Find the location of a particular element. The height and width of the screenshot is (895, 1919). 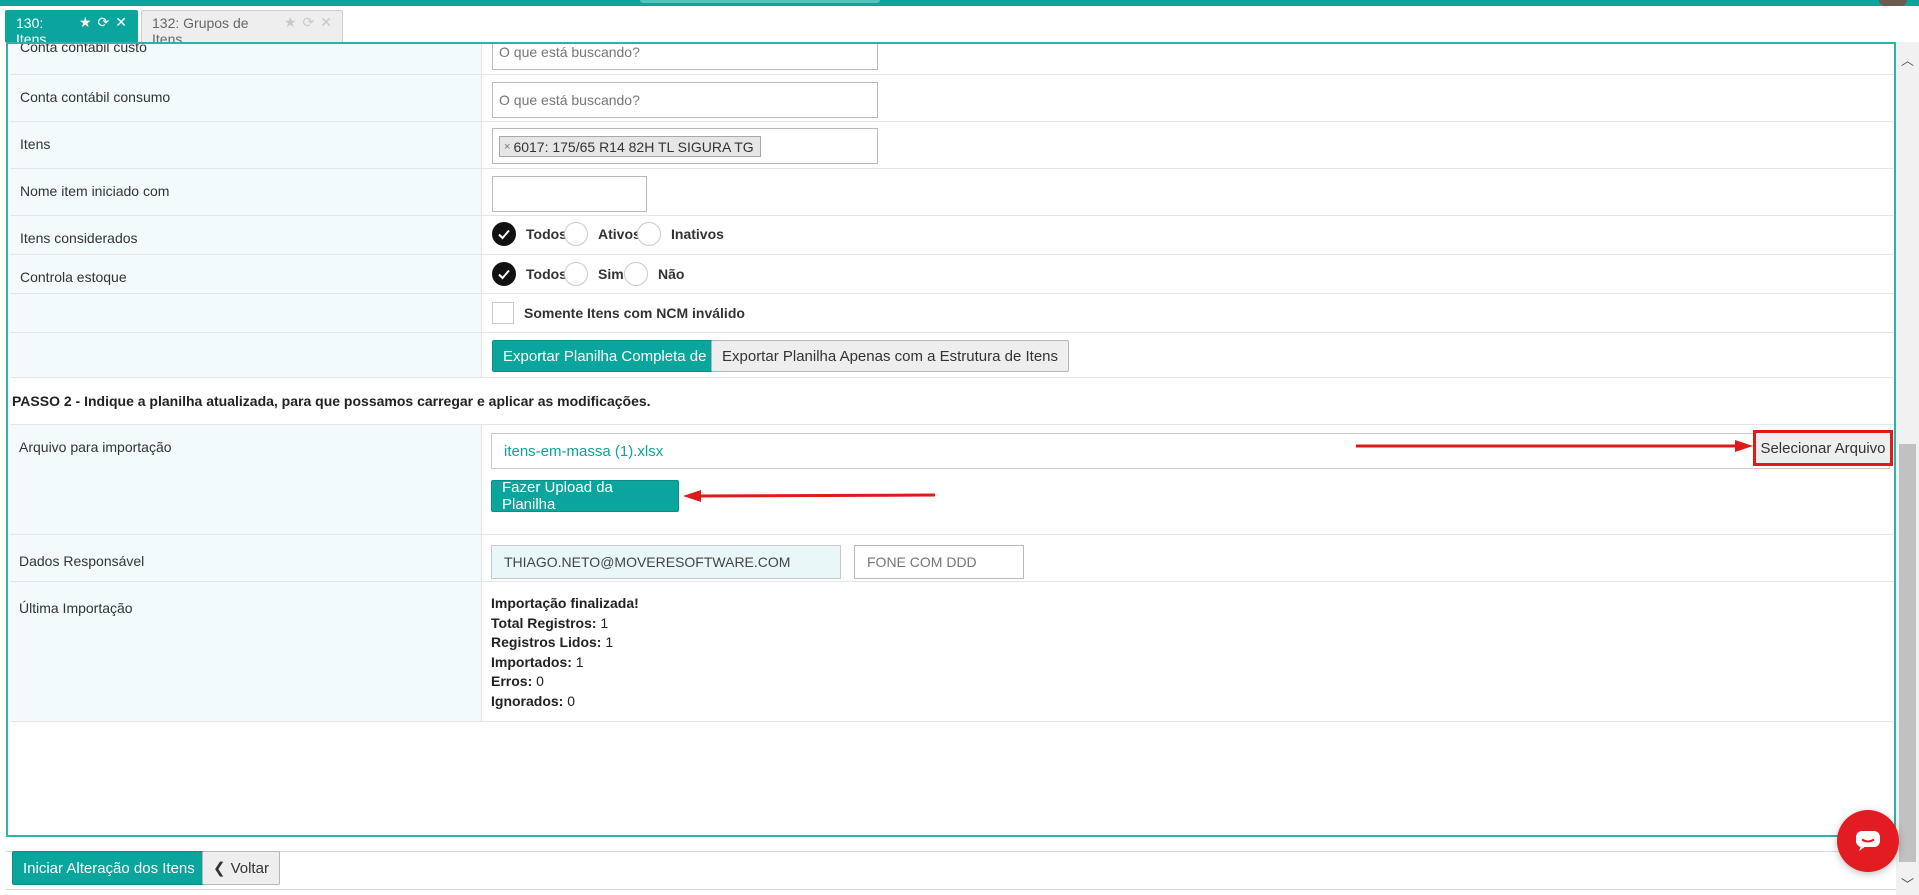

scroll-up-icon: ︿ is located at coordinates (1907, 59).